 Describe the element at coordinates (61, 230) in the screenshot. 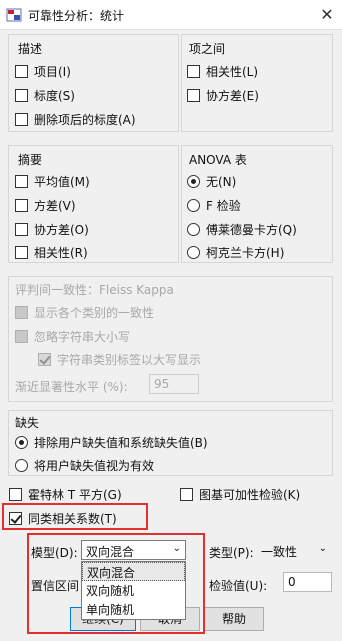

I see `checkbox-label: 协方差(O)` at that location.